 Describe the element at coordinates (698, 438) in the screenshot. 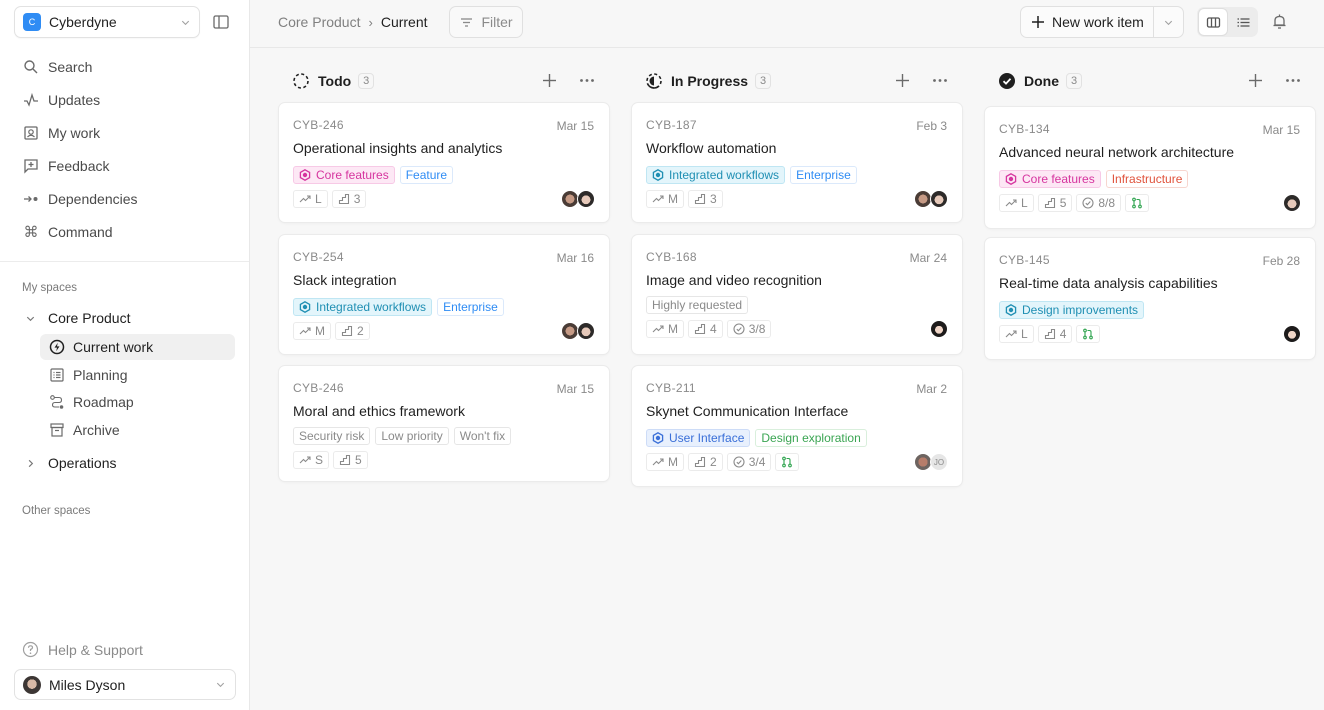

I see `label-tag: User Interface` at that location.